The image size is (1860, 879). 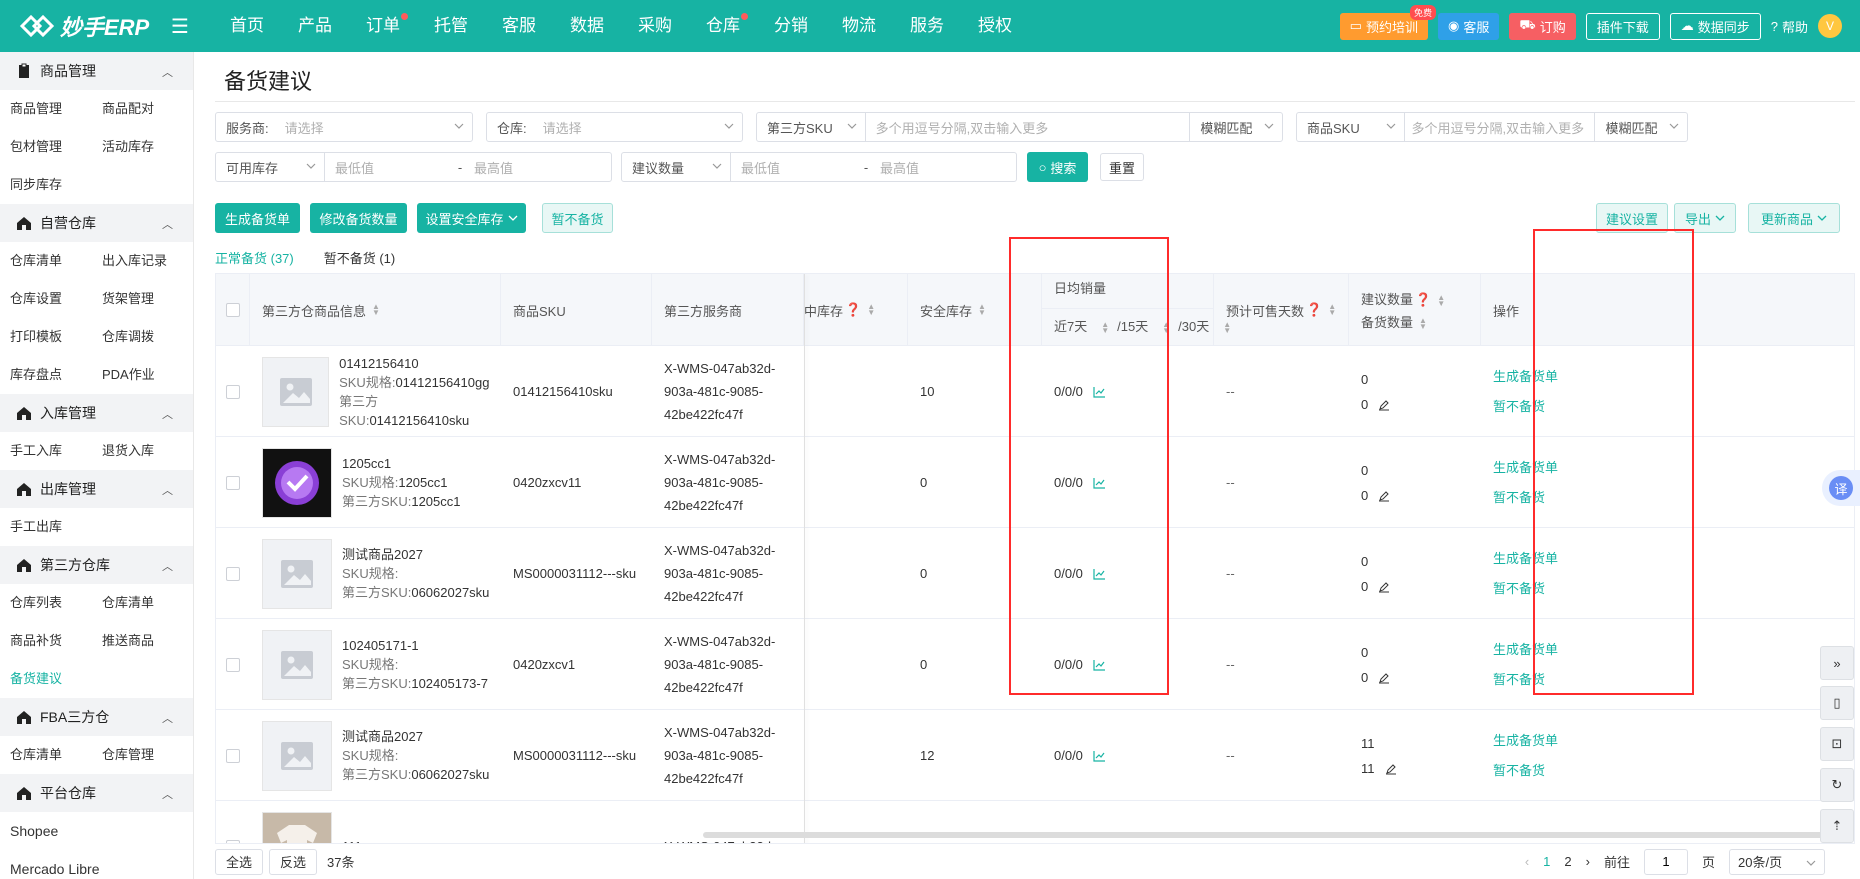 What do you see at coordinates (723, 26) in the screenshot?
I see `nav-item-7: 仓库` at bounding box center [723, 26].